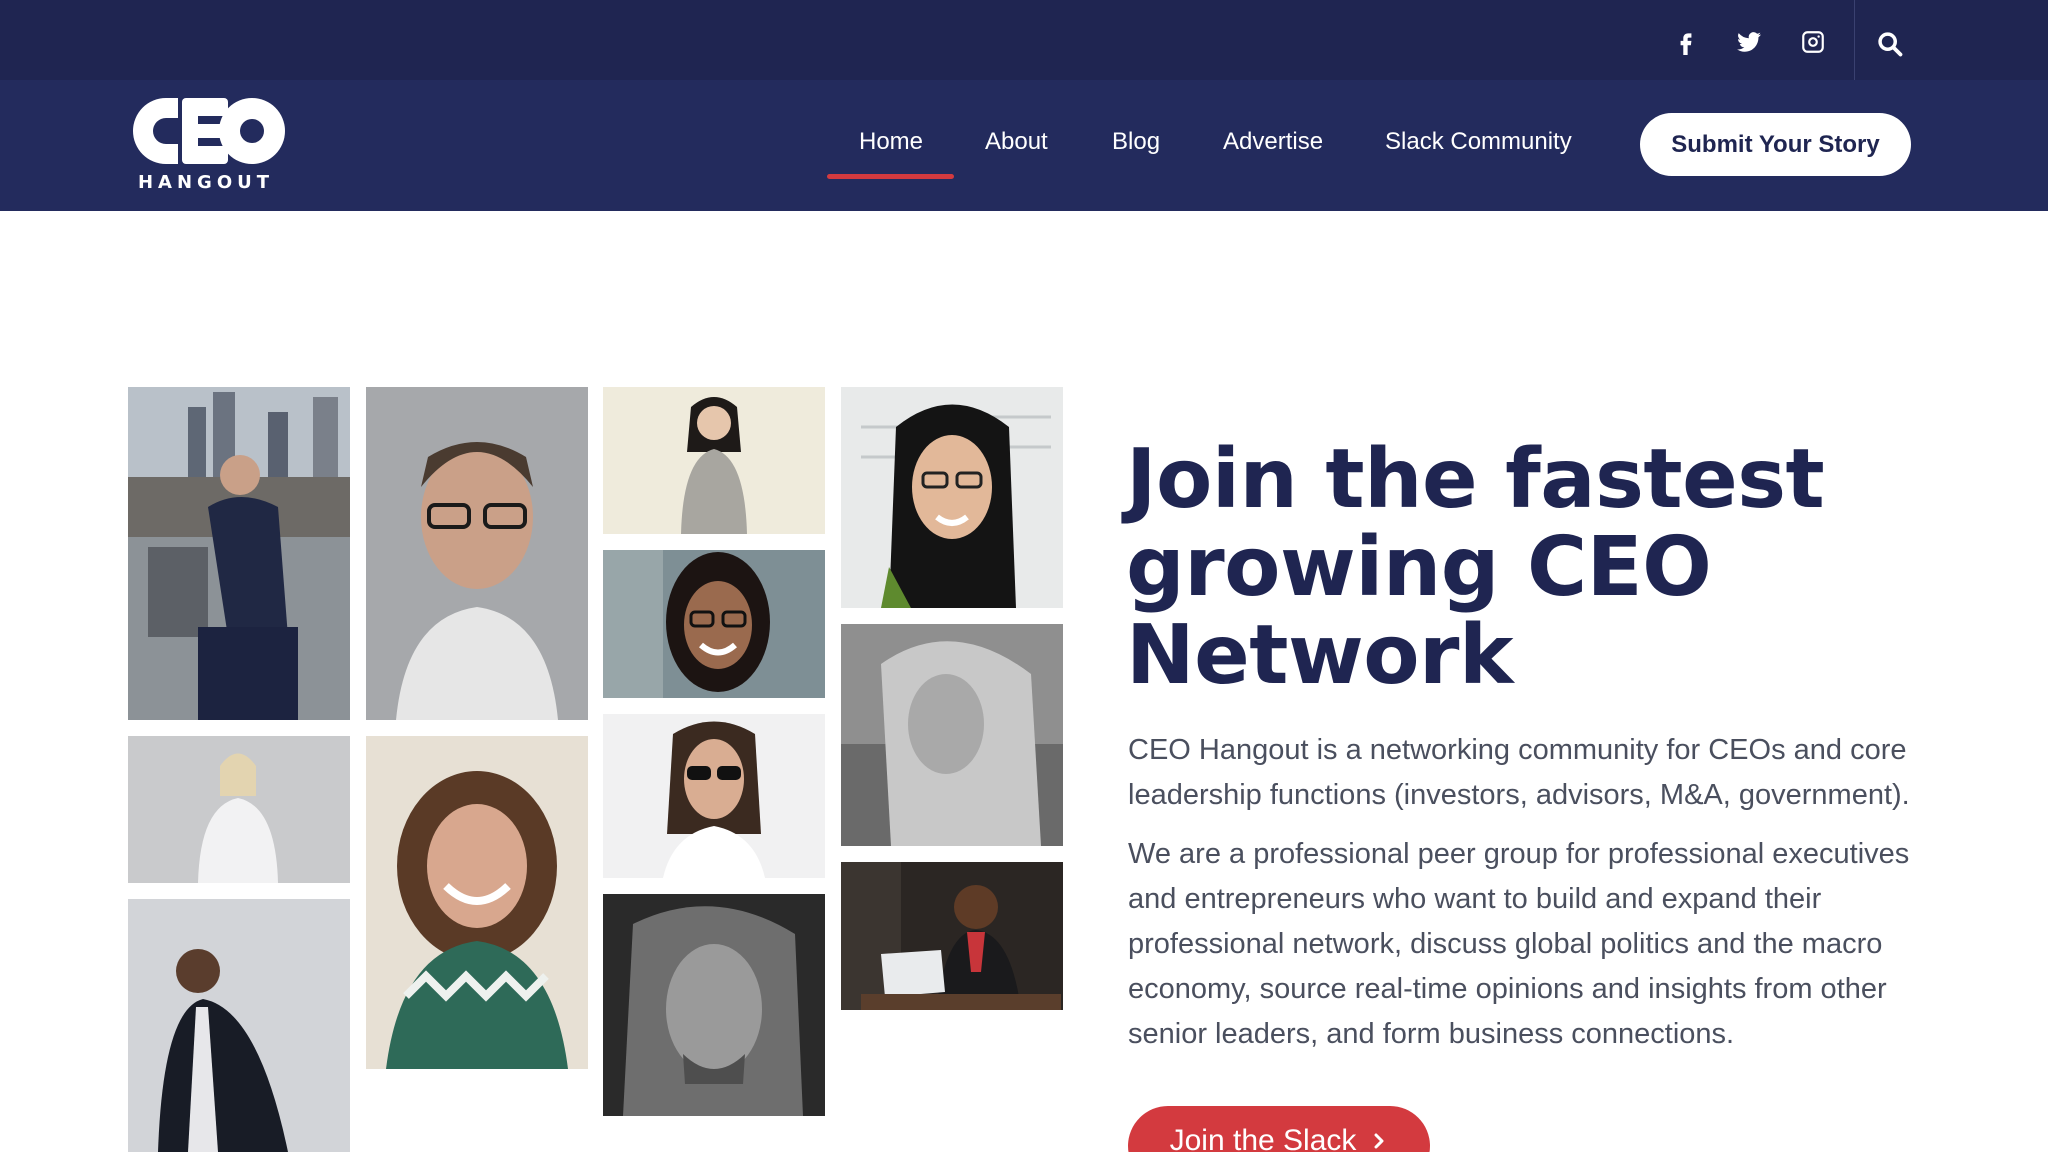 This screenshot has height=1152, width=2048. What do you see at coordinates (714, 796) in the screenshot?
I see `photo-man-sunglasses` at bounding box center [714, 796].